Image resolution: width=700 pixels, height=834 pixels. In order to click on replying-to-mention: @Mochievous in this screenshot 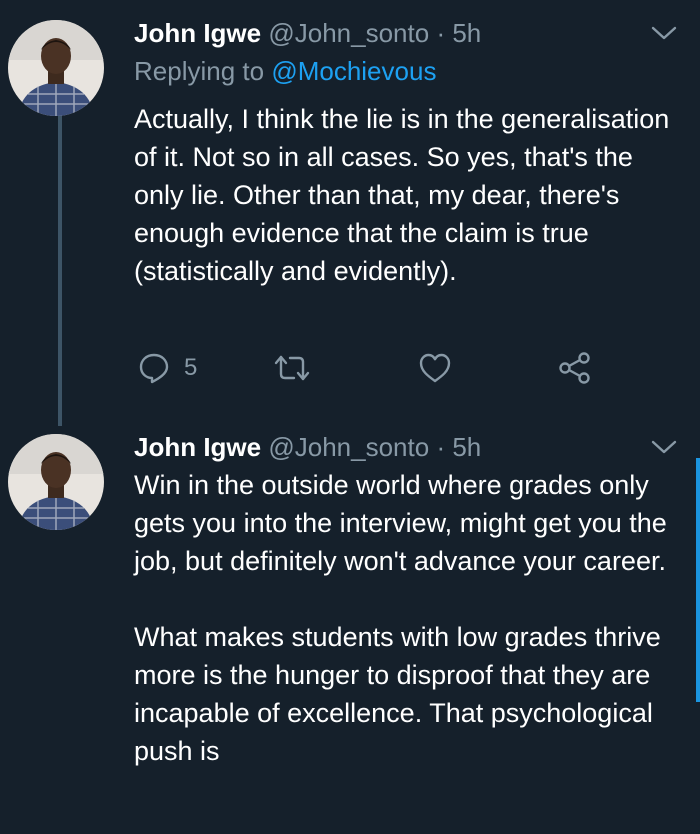, I will do `click(353, 71)`.